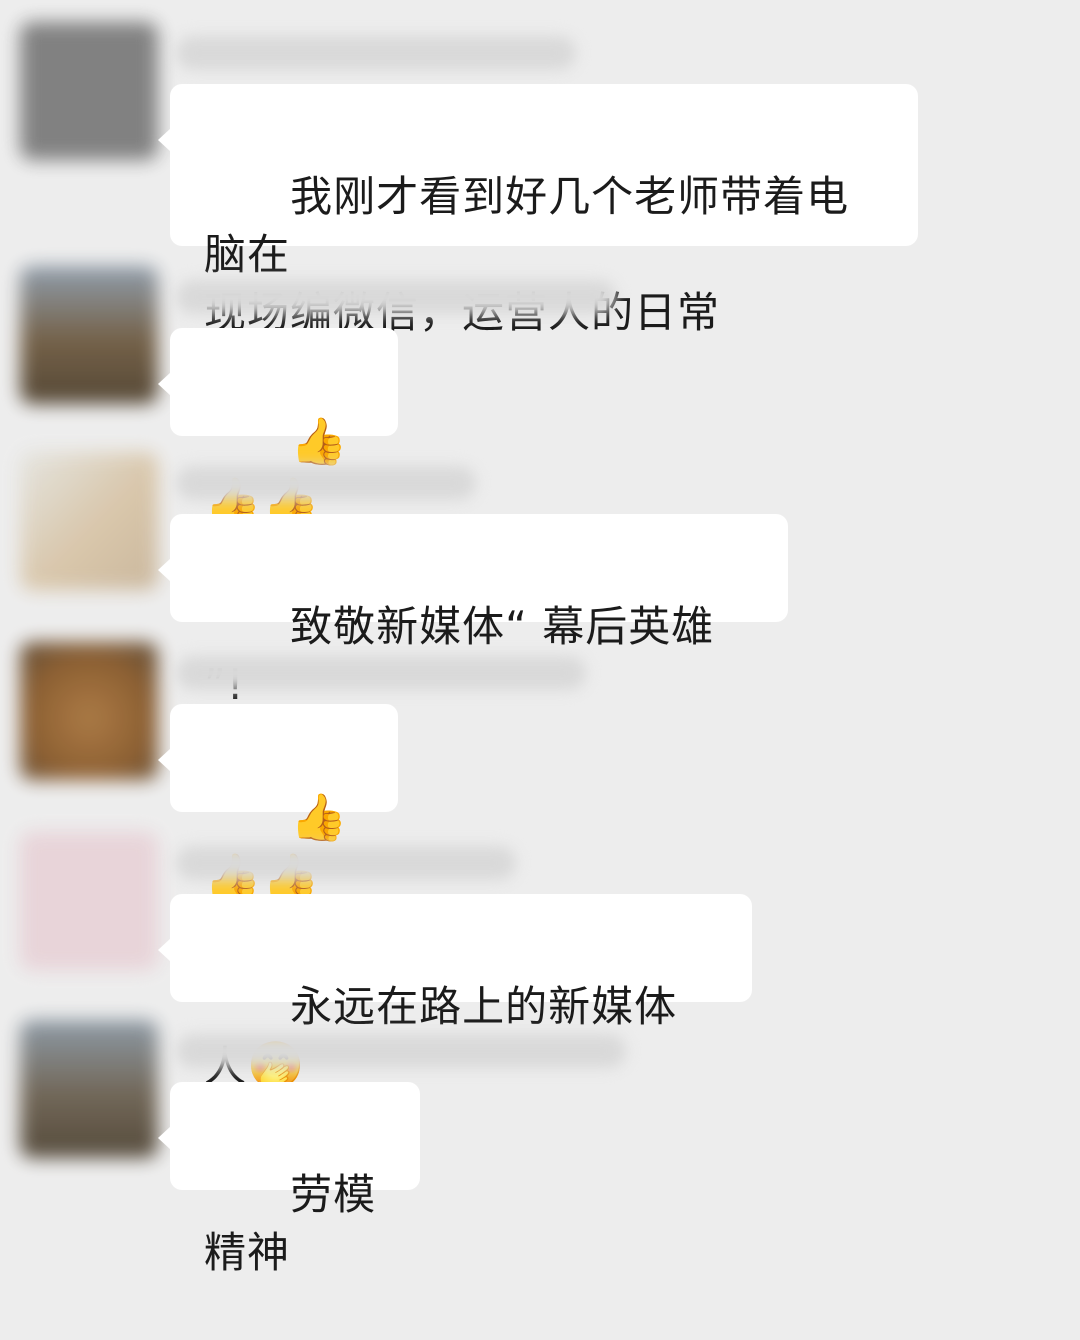 The width and height of the screenshot is (1080, 1340). Describe the element at coordinates (538, 210) in the screenshot. I see `message-bubble: 我刚才看到好几个老师带着电脑在 现场编微信，运营人的日常` at that location.